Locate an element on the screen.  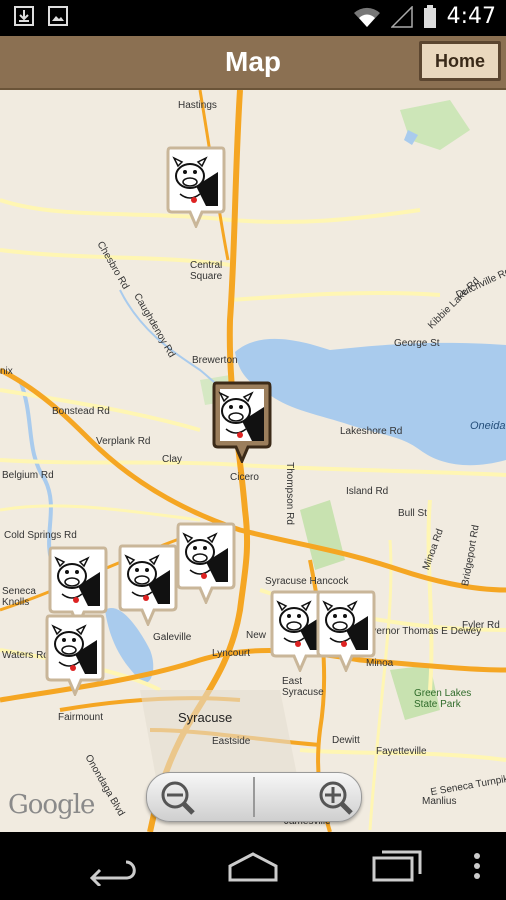
place-label: Brewerton is located at coordinates (215, 360).